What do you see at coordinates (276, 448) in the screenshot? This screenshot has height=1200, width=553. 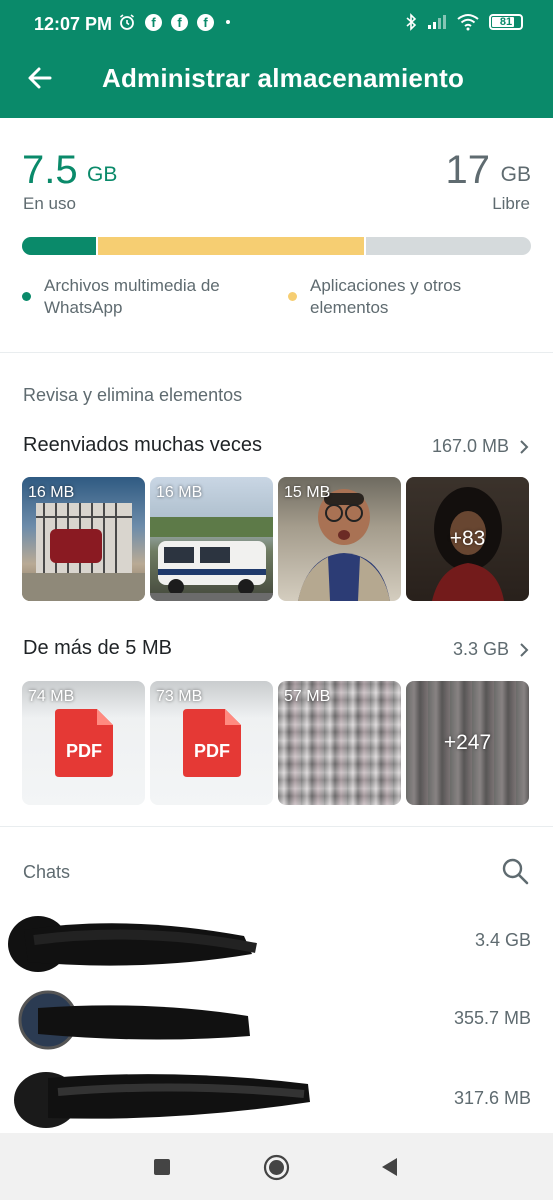 I see `forwarded-many-times-row: Reenviados muchas veces 167.0 MB` at bounding box center [276, 448].